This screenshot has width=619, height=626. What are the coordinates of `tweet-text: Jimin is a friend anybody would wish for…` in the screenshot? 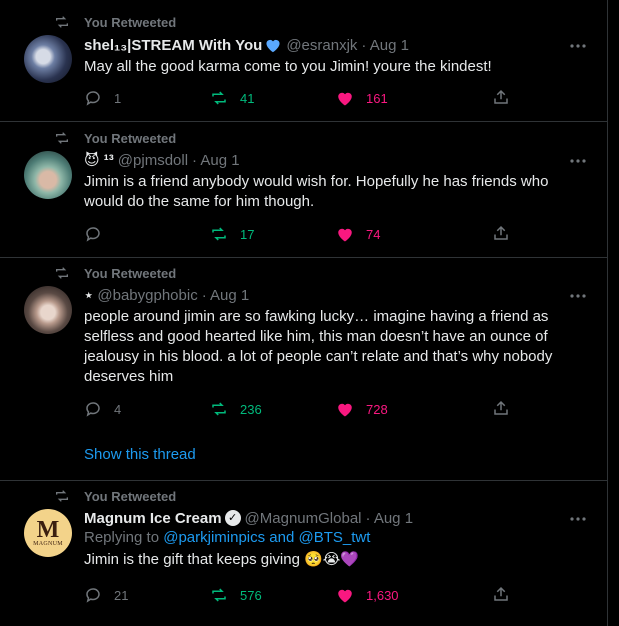 It's located at (316, 191).